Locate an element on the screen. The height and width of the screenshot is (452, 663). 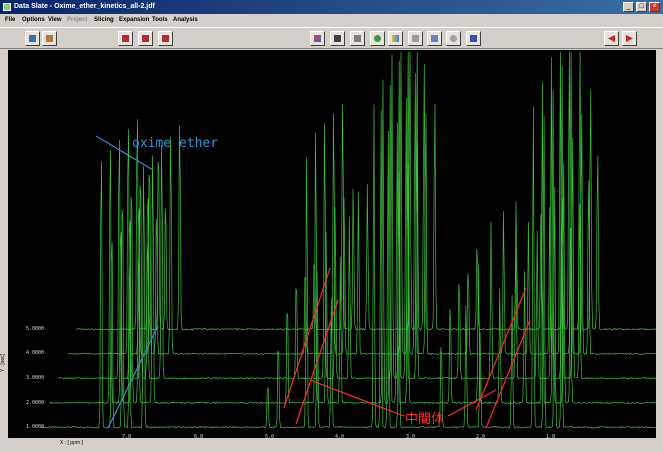
3d-box-button is located at coordinates (415, 38).